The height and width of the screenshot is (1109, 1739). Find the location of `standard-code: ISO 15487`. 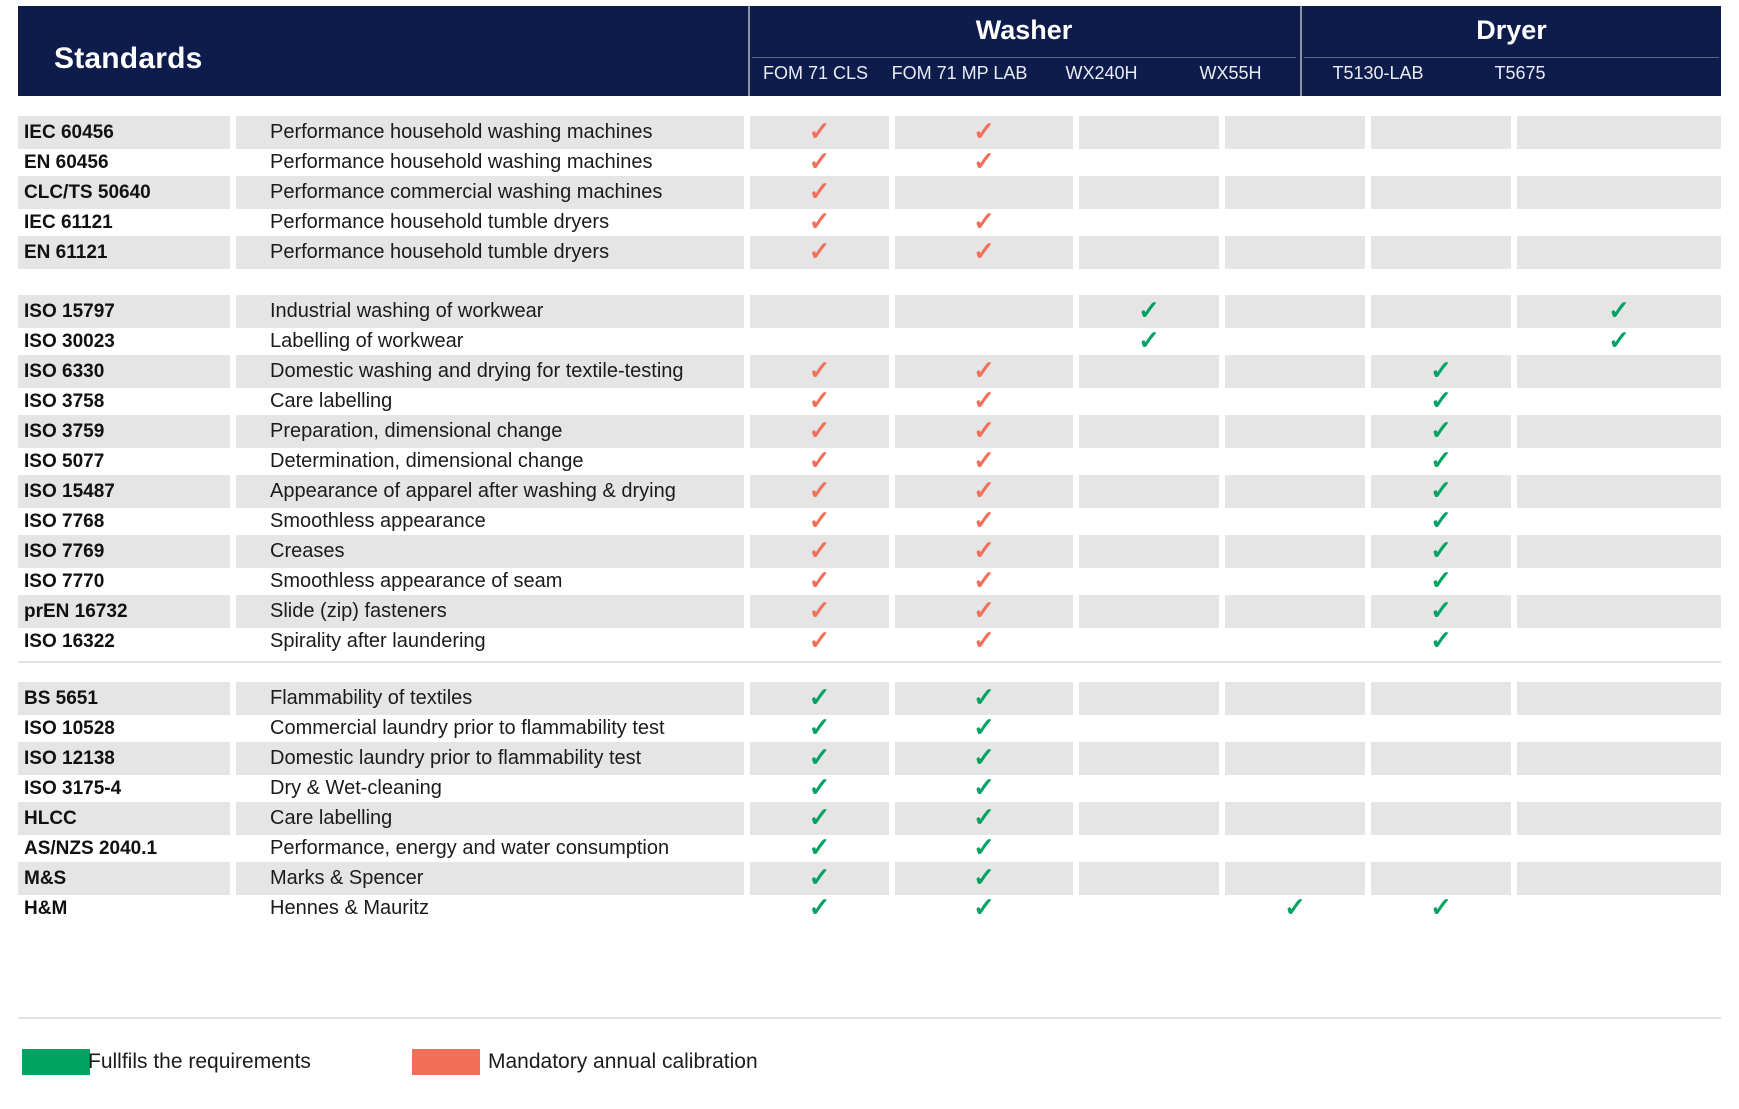

standard-code: ISO 15487 is located at coordinates (69, 491).